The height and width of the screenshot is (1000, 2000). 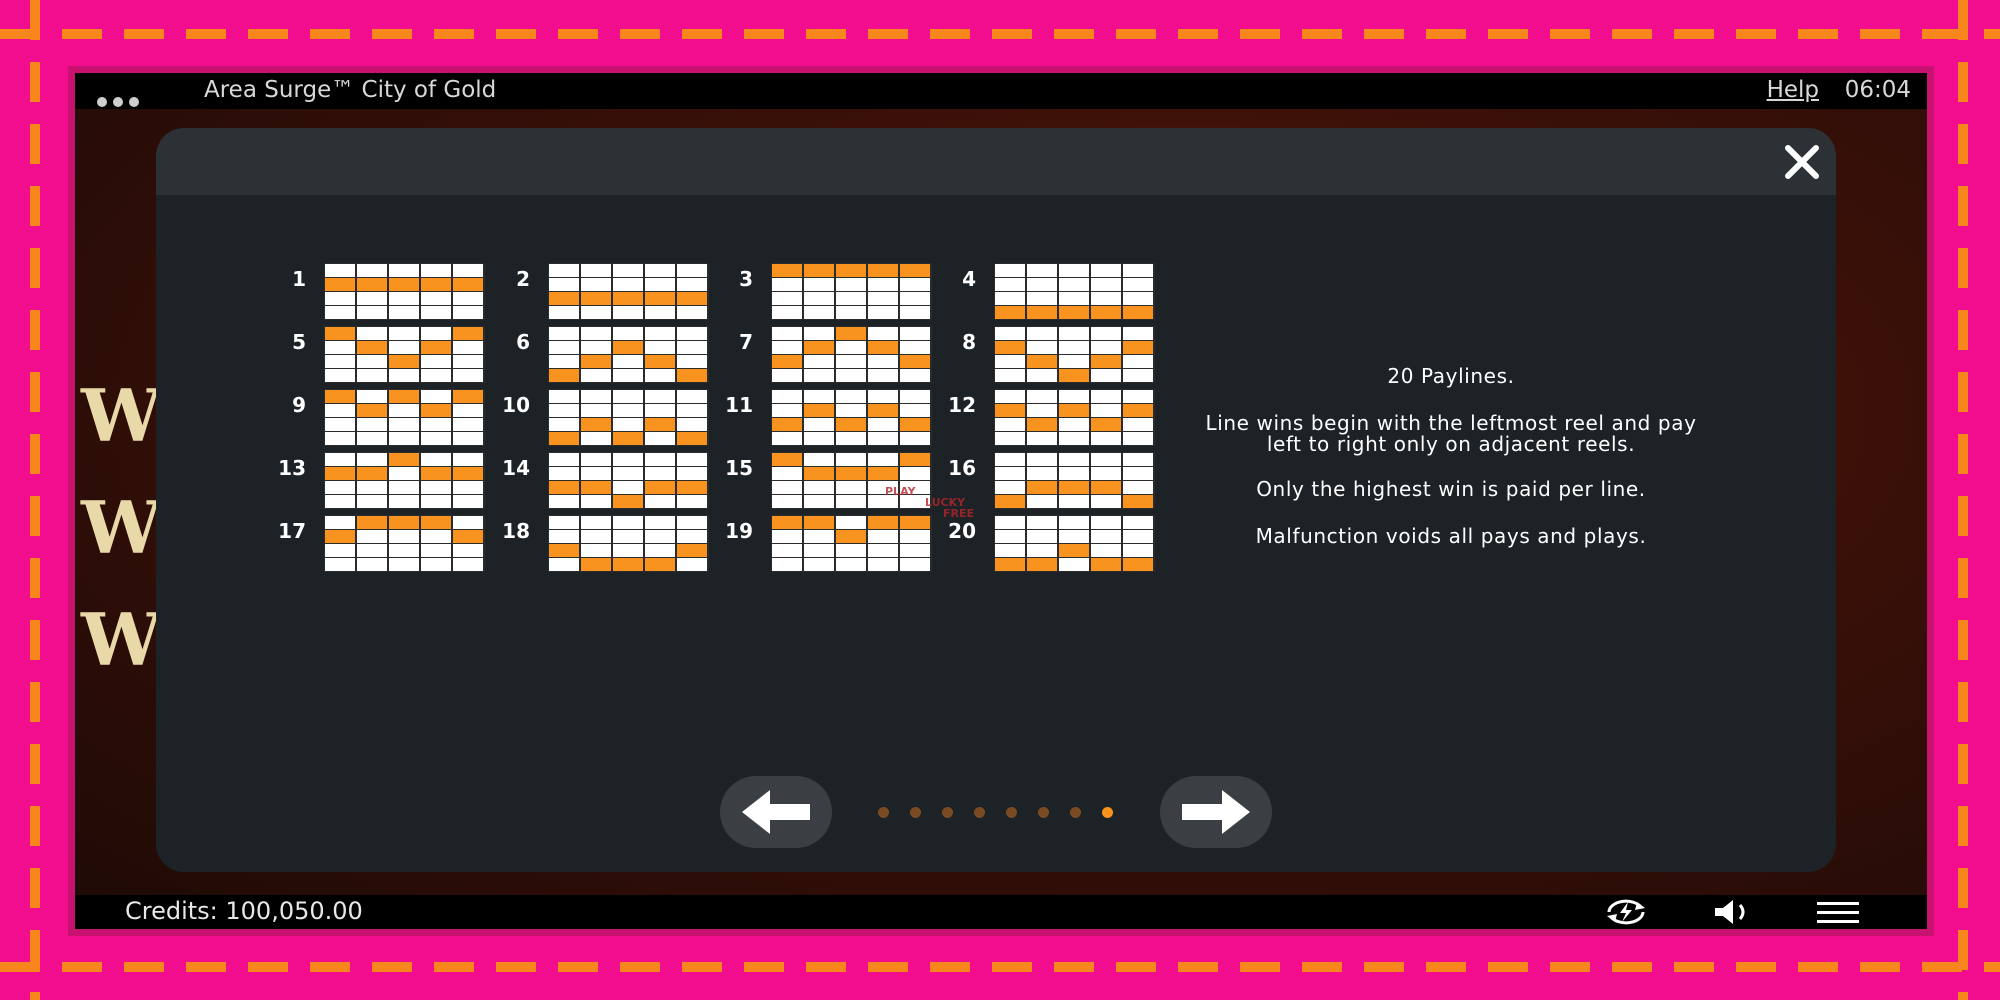 What do you see at coordinates (121, 100) in the screenshot?
I see `menu-dots-icon` at bounding box center [121, 100].